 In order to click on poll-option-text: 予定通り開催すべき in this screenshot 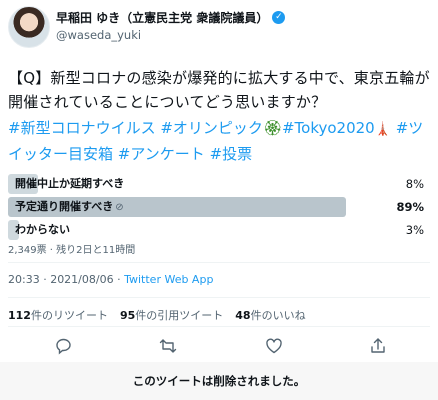, I will do `click(64, 206)`.